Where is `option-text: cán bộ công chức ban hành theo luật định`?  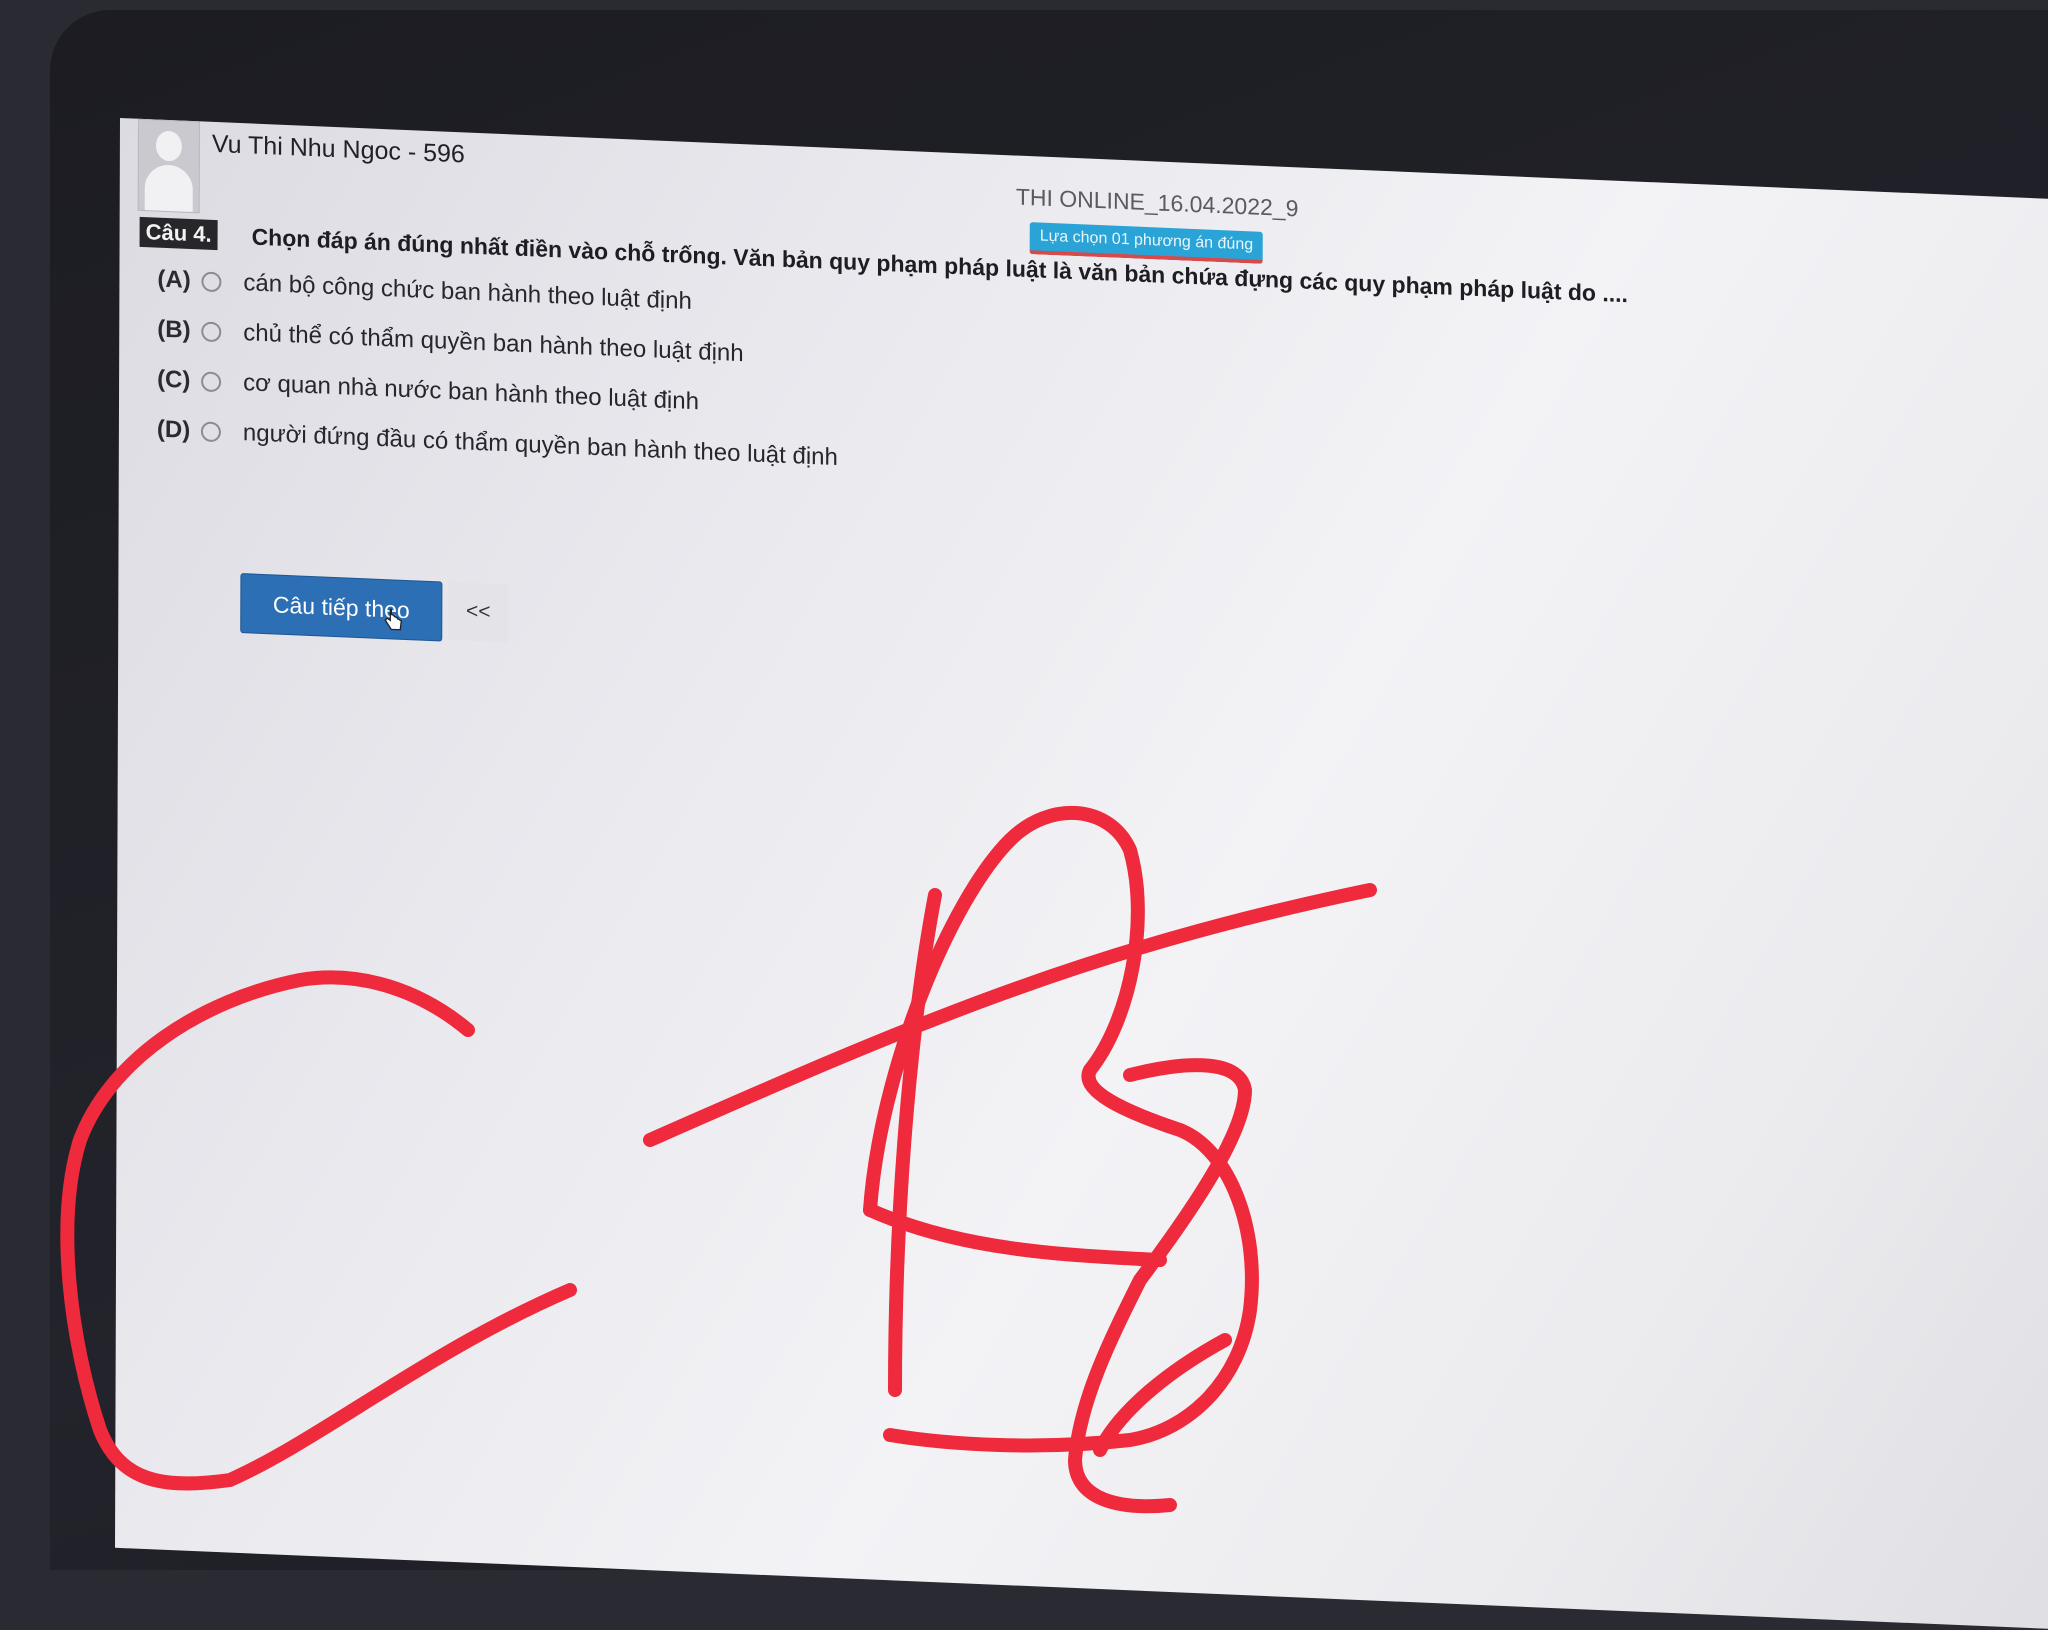
option-text: cán bộ công chức ban hành theo luật định is located at coordinates (467, 292).